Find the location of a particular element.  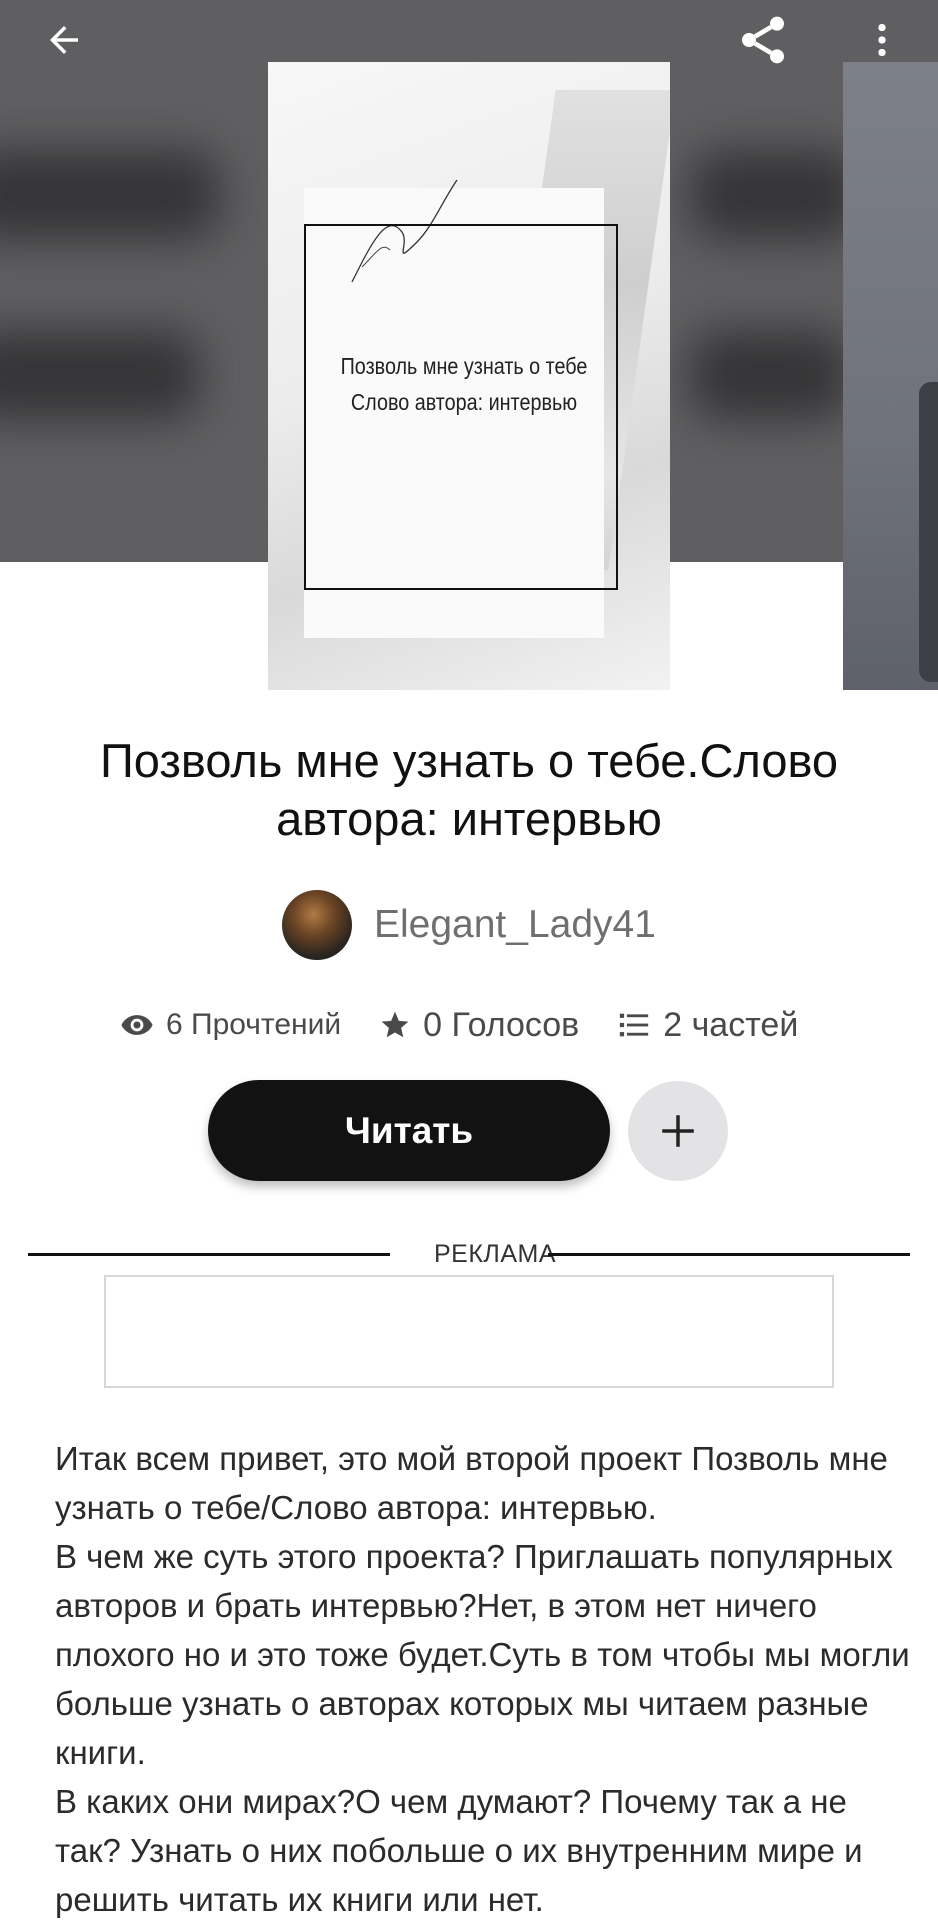

ad-banner is located at coordinates (469, 1331).